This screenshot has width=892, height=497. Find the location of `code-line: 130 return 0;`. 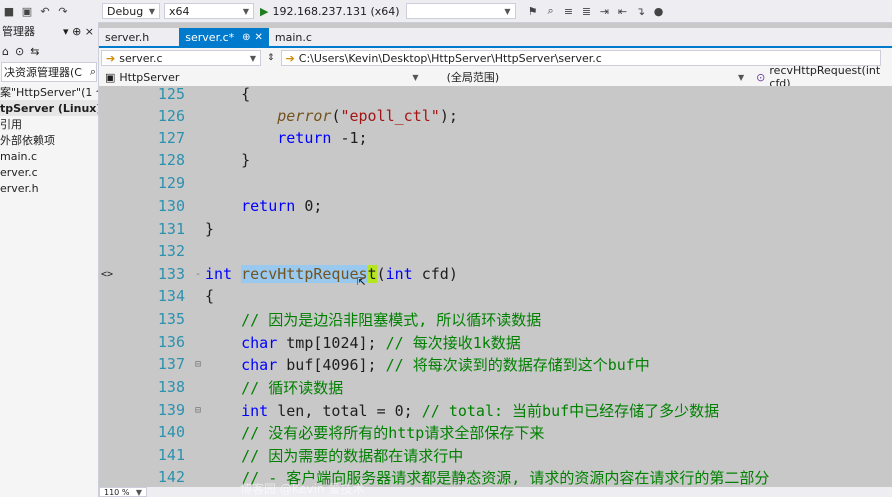

code-line: 130 return 0; is located at coordinates (495, 206).